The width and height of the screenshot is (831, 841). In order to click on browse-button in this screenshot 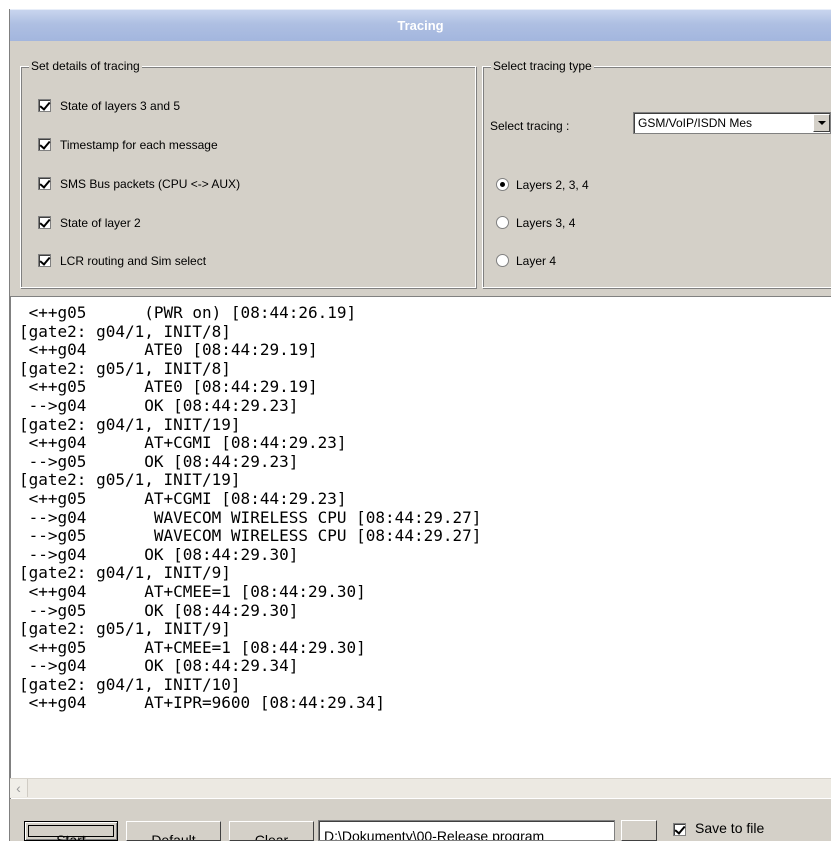, I will do `click(639, 830)`.